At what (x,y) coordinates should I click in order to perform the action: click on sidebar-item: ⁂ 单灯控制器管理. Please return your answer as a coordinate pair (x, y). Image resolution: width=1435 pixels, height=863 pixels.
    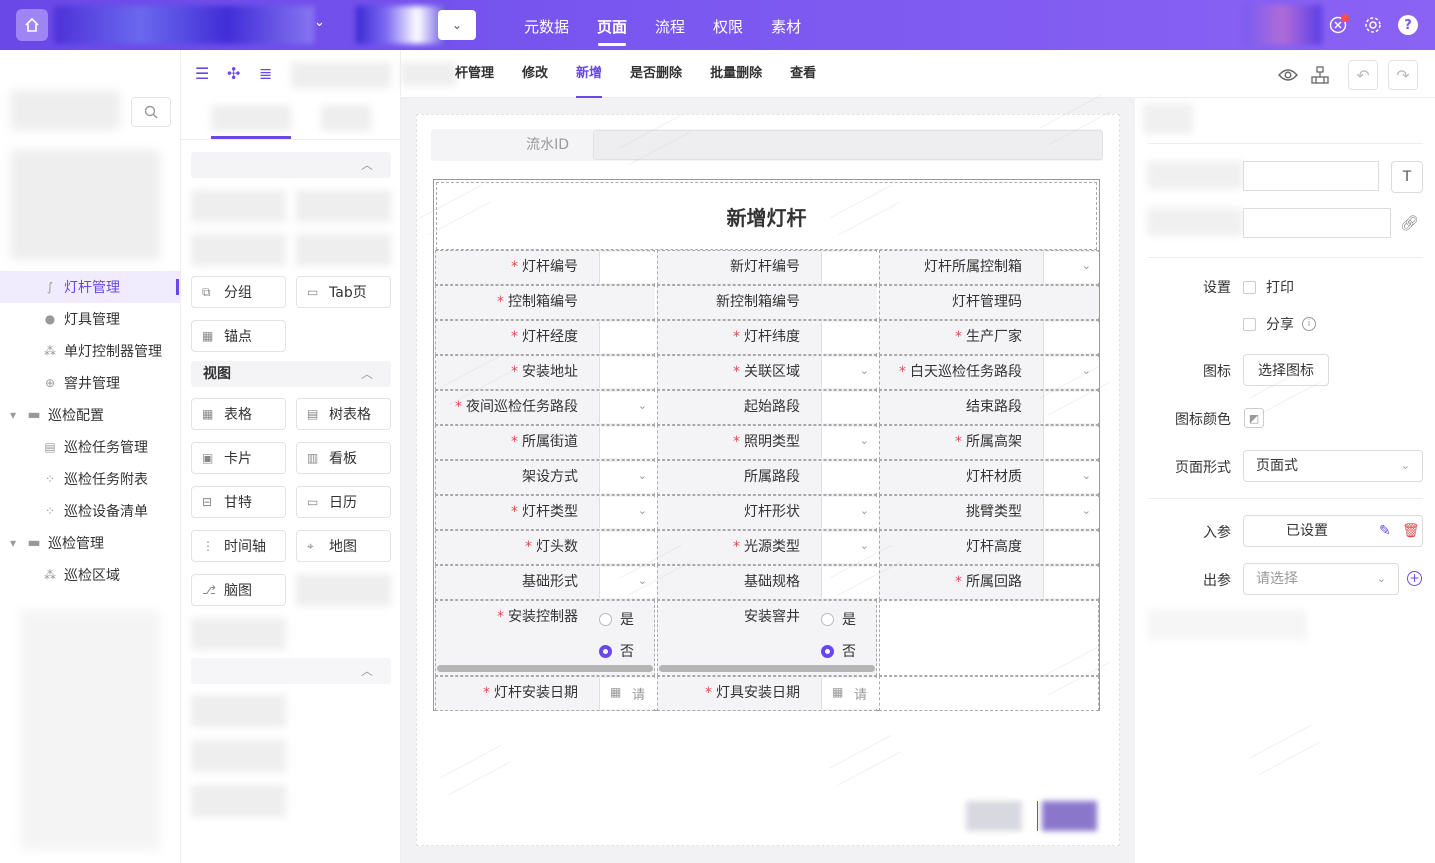
    Looking at the image, I should click on (90, 351).